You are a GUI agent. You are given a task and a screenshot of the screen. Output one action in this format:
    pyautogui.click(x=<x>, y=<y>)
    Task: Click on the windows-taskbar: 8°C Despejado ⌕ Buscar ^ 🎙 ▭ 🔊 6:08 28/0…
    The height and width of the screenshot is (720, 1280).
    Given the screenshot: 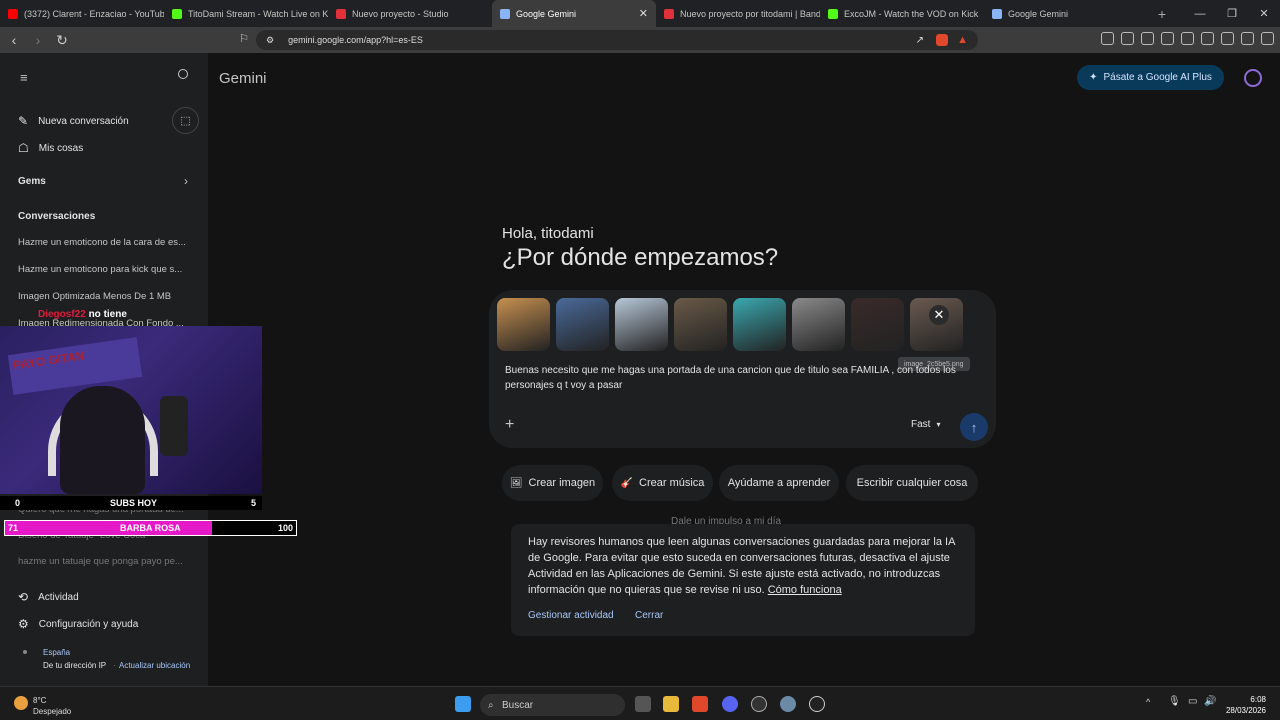 What is the action you would take?
    pyautogui.click(x=640, y=703)
    